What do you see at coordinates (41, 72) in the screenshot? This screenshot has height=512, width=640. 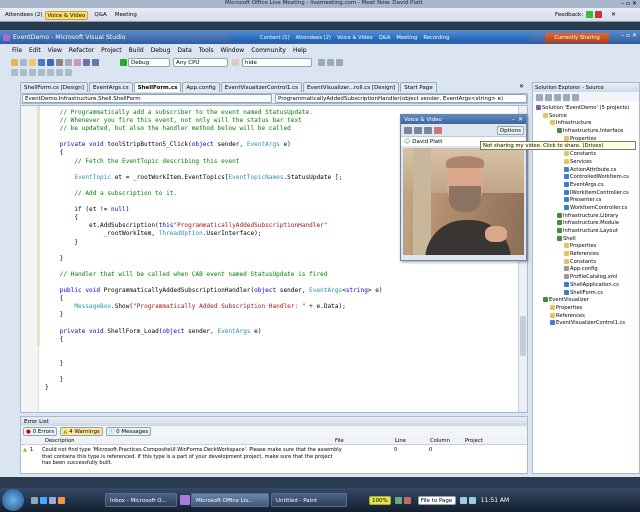 I see `outdent-icon` at bounding box center [41, 72].